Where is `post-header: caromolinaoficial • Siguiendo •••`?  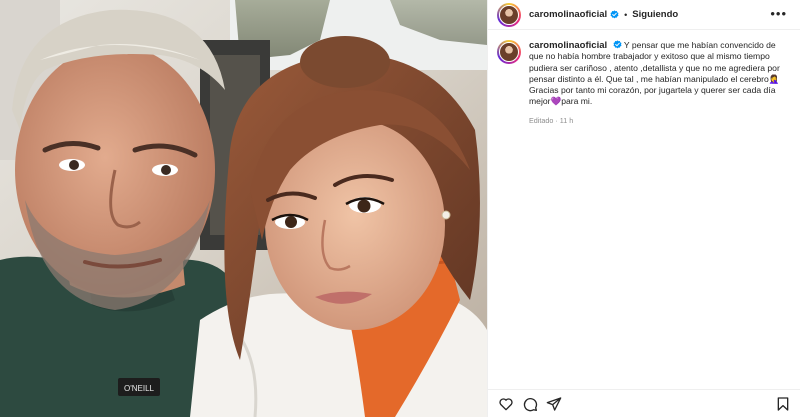 post-header: caromolinaoficial • Siguiendo ••• is located at coordinates (644, 15).